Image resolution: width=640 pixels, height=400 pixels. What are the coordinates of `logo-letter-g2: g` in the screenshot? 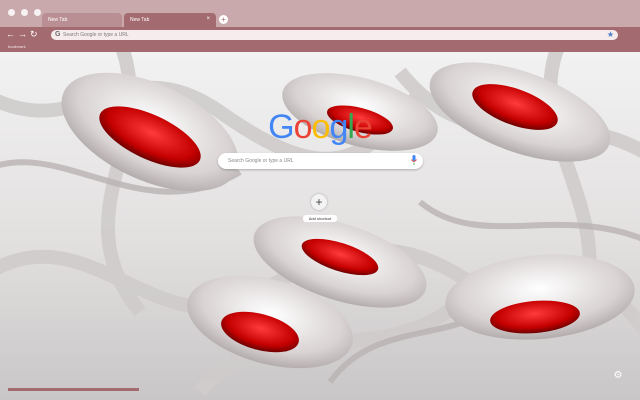 It's located at (338, 127).